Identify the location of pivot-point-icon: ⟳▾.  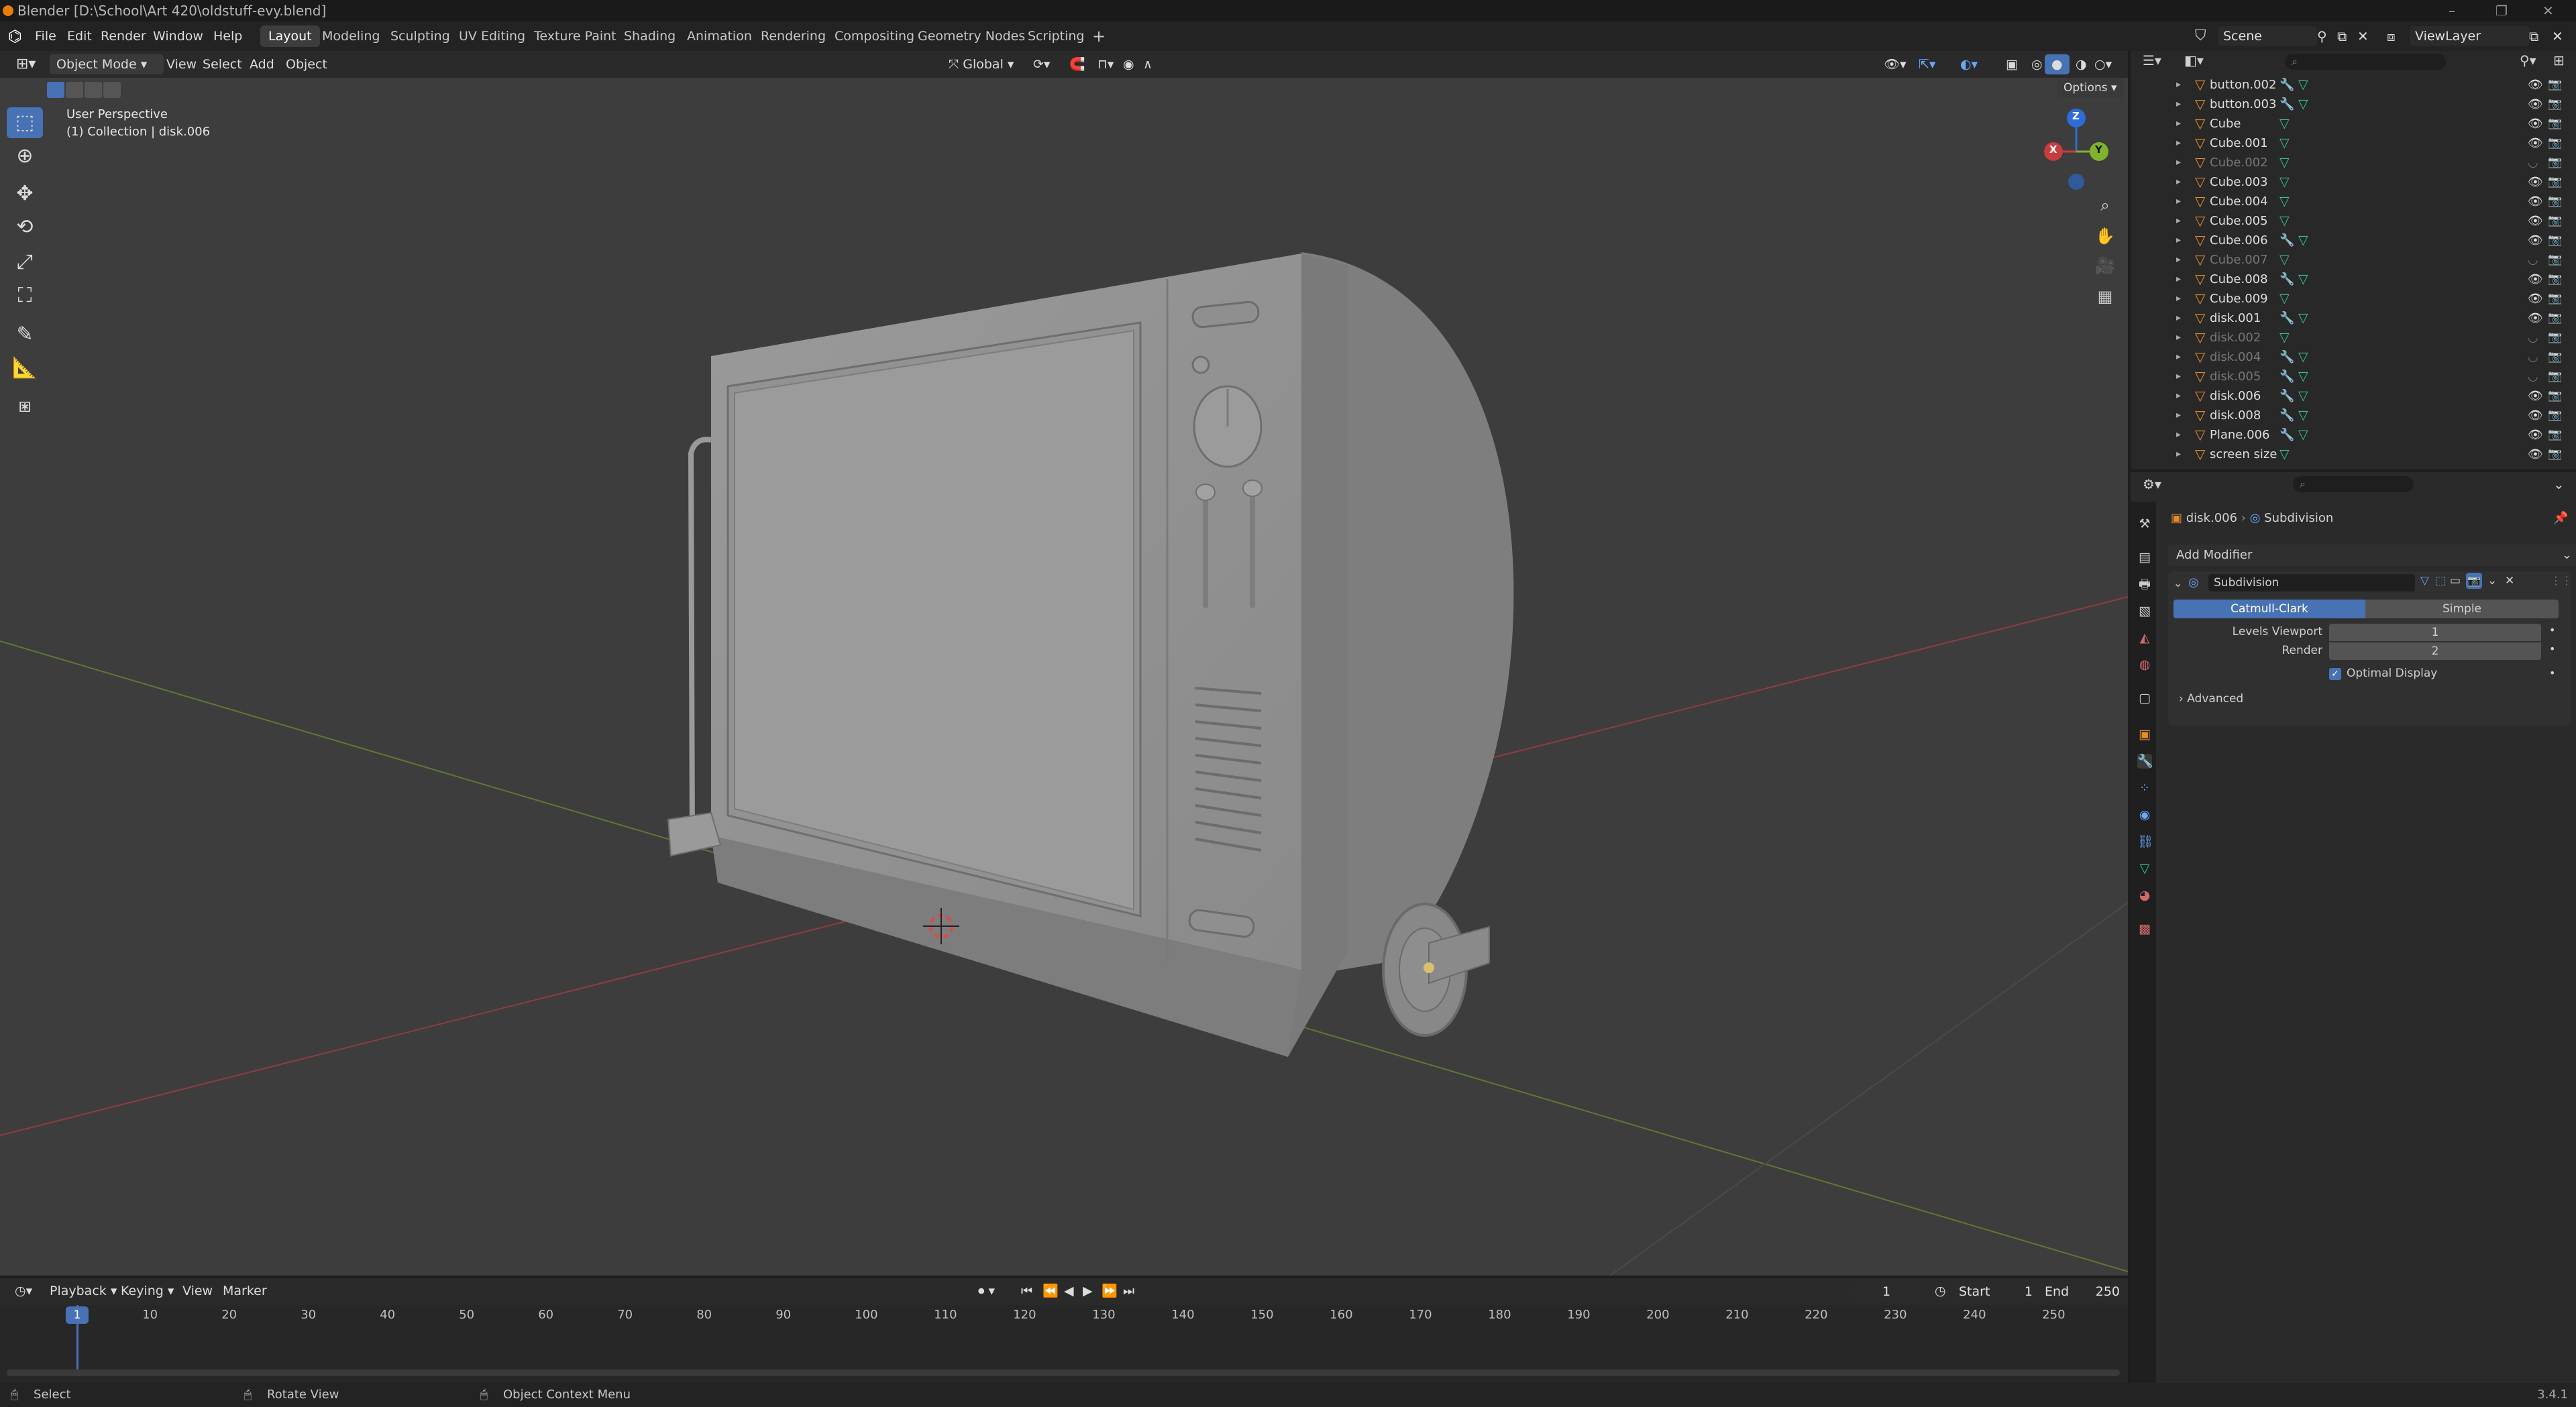
(1041, 64).